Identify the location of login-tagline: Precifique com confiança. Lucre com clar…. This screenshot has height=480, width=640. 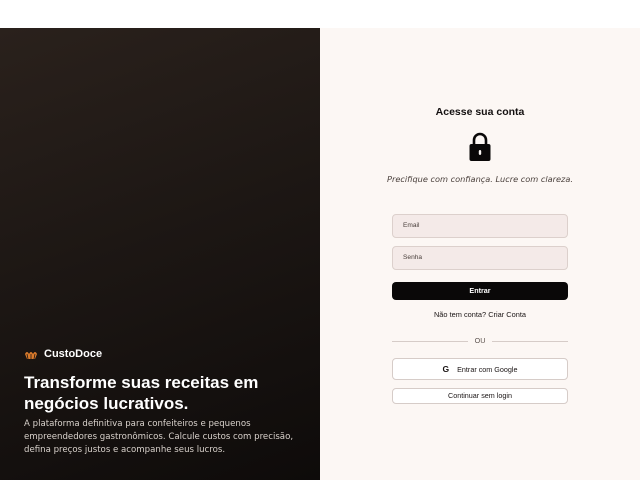
(480, 179).